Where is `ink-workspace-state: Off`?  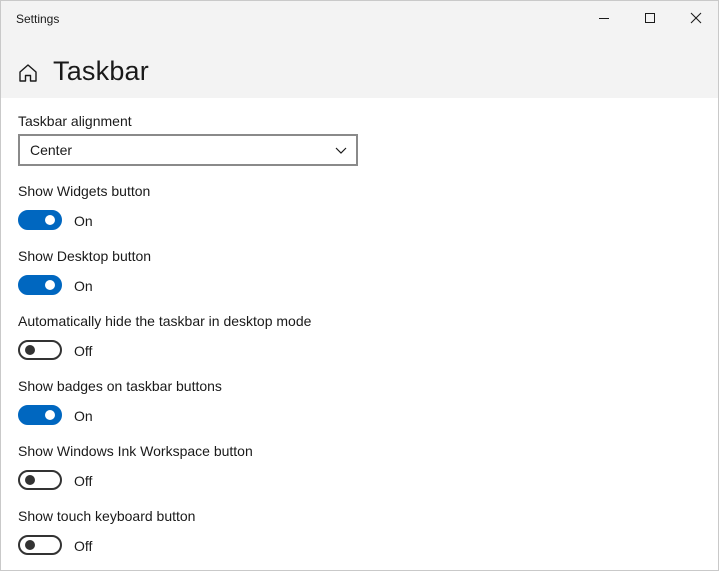 ink-workspace-state: Off is located at coordinates (83, 481).